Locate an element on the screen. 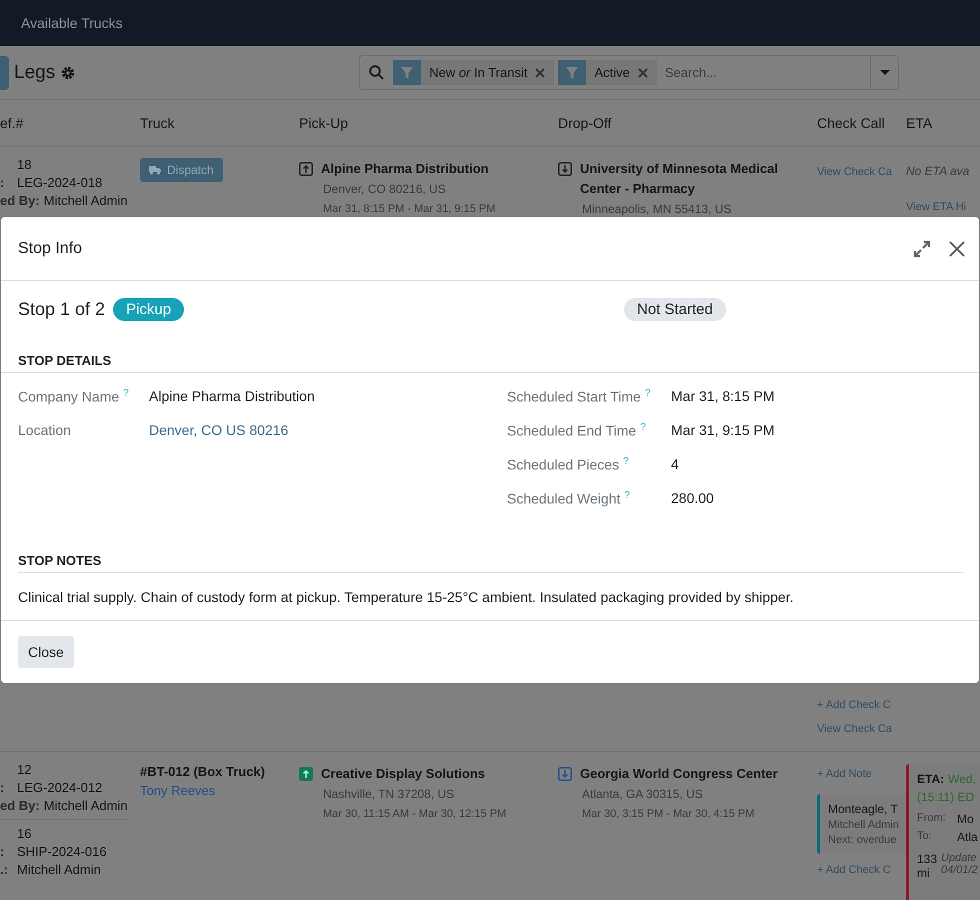  field-label: Scheduled Weight $^{?}$ is located at coordinates (569, 498).